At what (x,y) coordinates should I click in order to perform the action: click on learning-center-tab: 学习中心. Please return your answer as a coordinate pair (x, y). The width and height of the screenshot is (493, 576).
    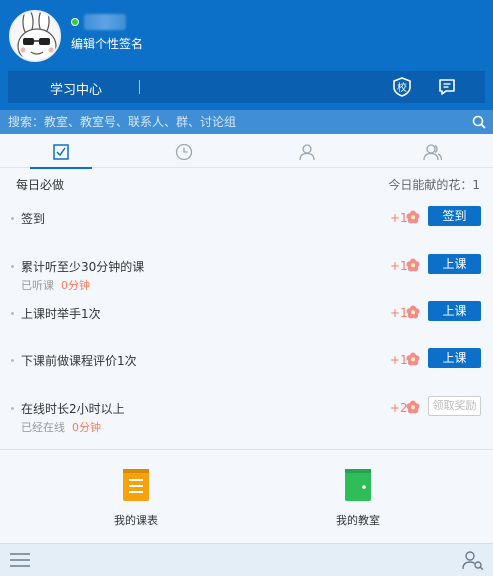
    Looking at the image, I should click on (76, 88).